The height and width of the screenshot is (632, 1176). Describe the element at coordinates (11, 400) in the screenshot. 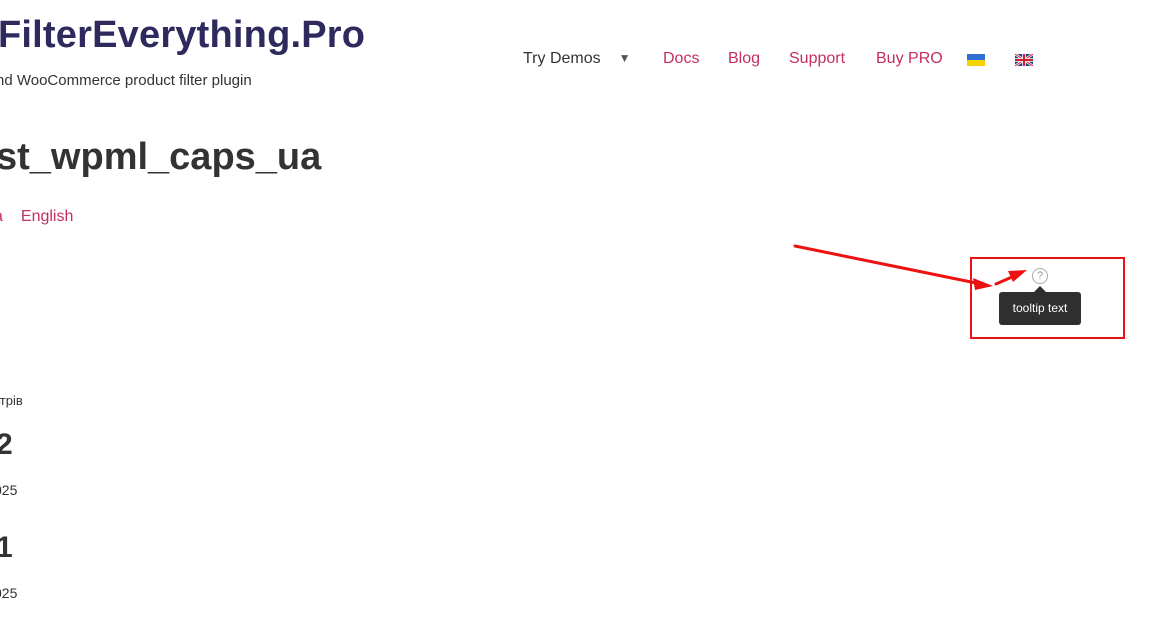

I see `filters-label: ьтрів` at that location.